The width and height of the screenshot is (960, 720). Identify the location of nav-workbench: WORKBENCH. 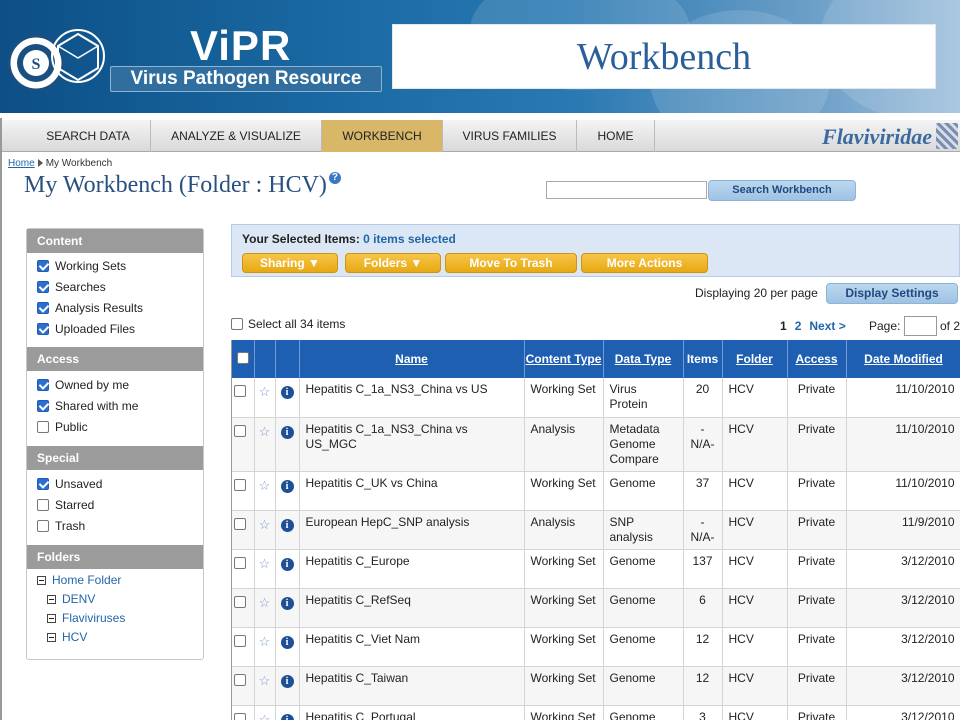
(382, 136).